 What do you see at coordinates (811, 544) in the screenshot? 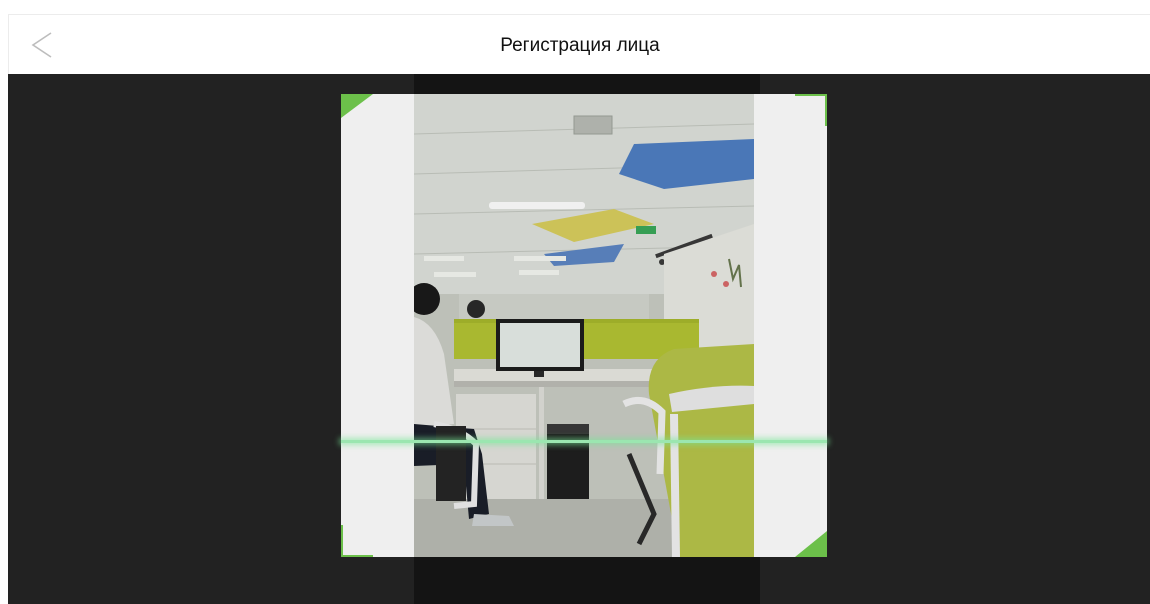
I see `frame-corner-bottom-right-icon` at bounding box center [811, 544].